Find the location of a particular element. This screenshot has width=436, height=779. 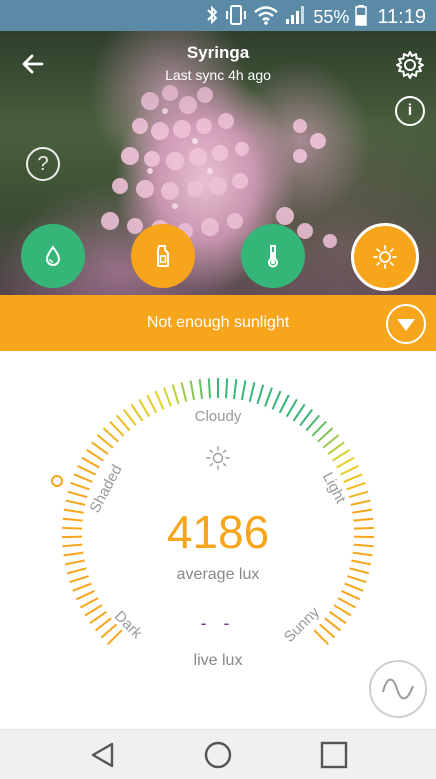

vibrate-icon is located at coordinates (236, 17).